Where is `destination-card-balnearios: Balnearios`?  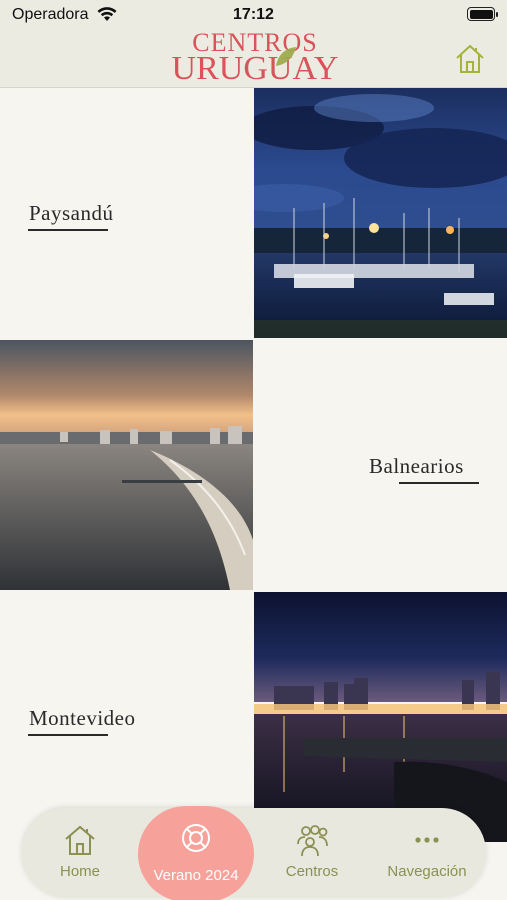 destination-card-balnearios: Balnearios is located at coordinates (380, 465).